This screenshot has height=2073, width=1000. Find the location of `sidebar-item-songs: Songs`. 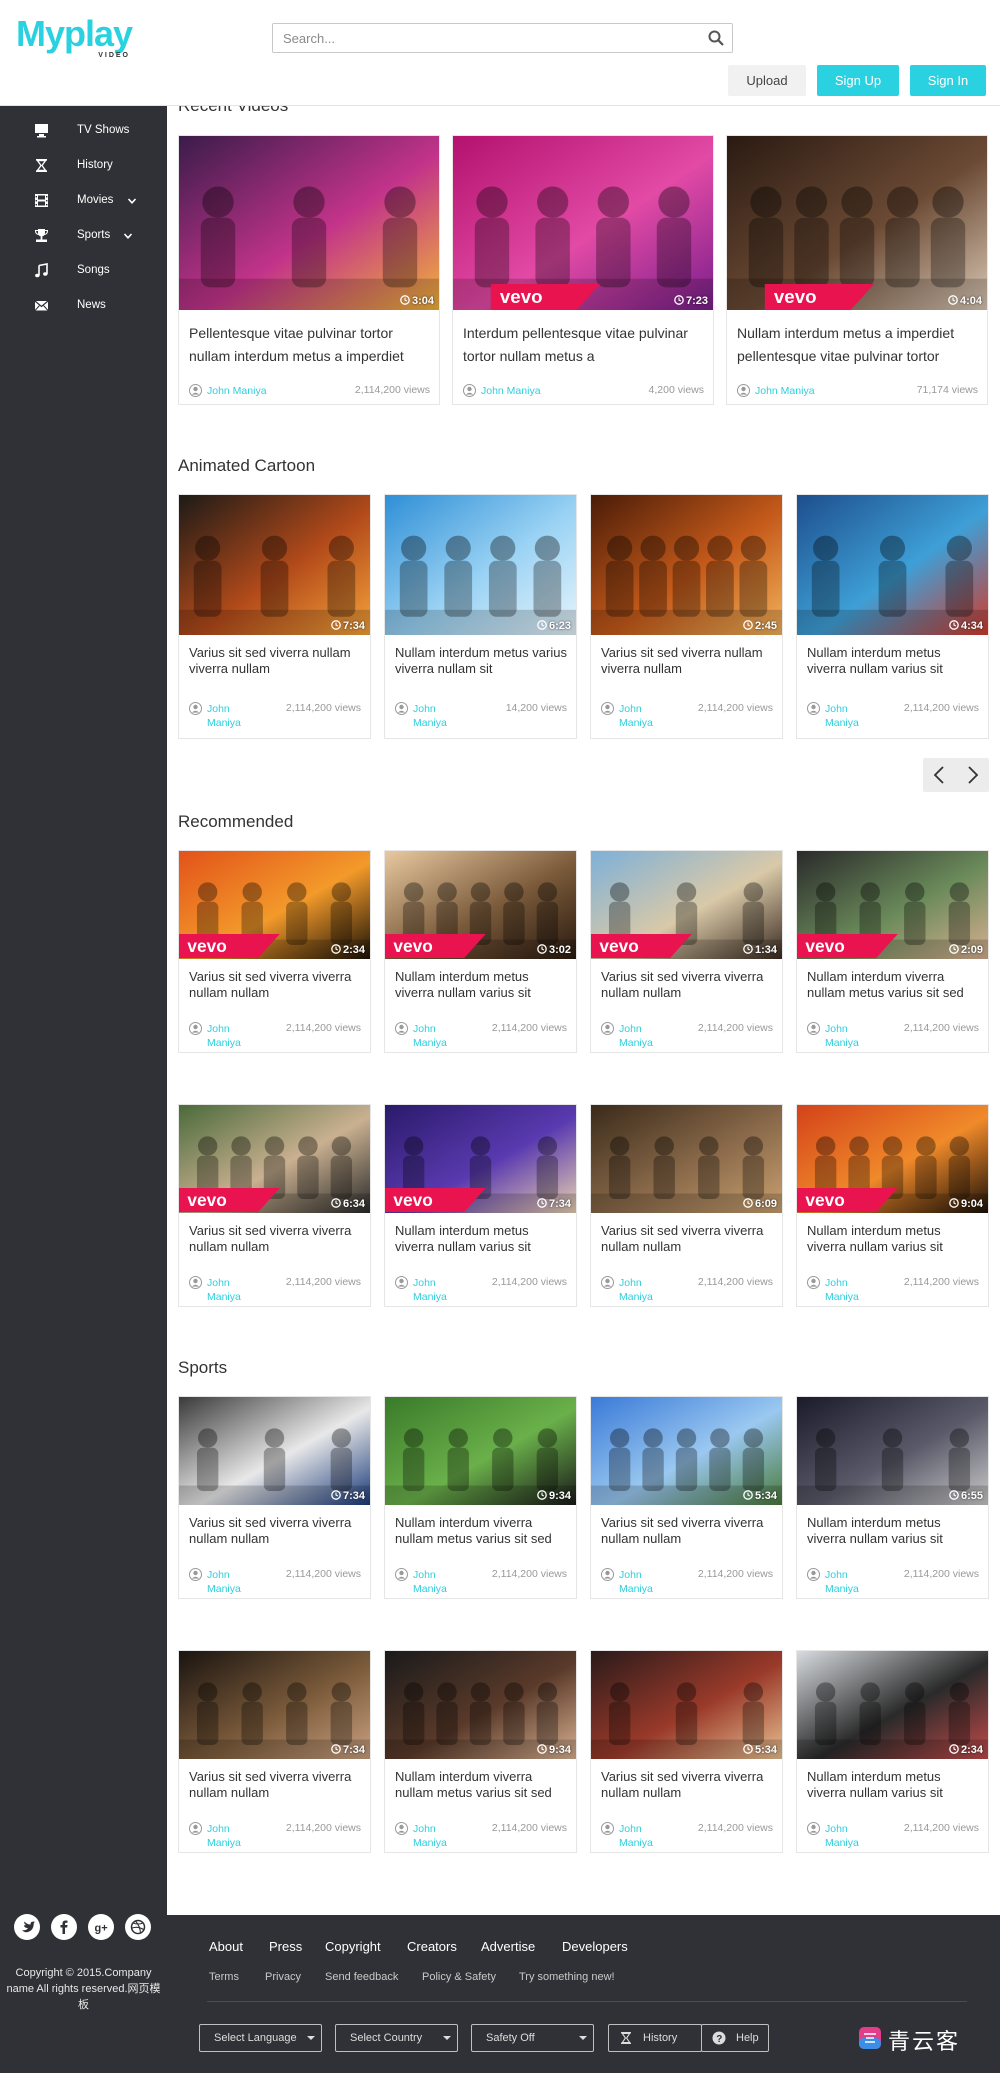

sidebar-item-songs: Songs is located at coordinates (83, 271).